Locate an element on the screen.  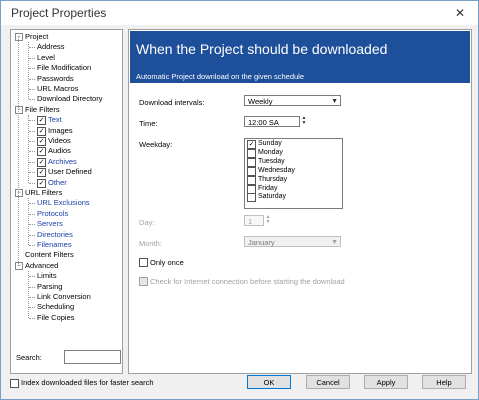
tree-item-parsing: Parsing is located at coordinates (49, 287).